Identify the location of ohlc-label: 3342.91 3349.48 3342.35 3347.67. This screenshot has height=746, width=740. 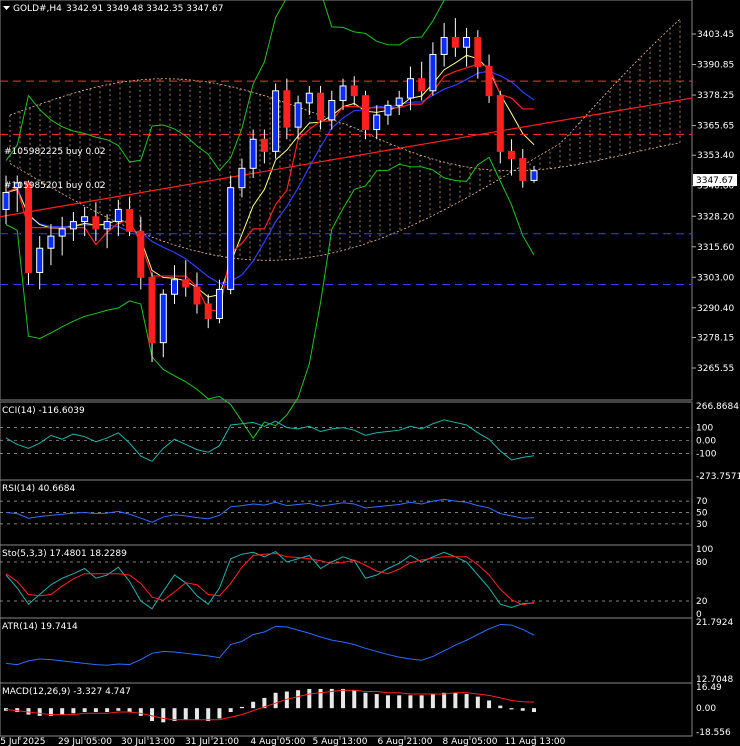
(144, 9).